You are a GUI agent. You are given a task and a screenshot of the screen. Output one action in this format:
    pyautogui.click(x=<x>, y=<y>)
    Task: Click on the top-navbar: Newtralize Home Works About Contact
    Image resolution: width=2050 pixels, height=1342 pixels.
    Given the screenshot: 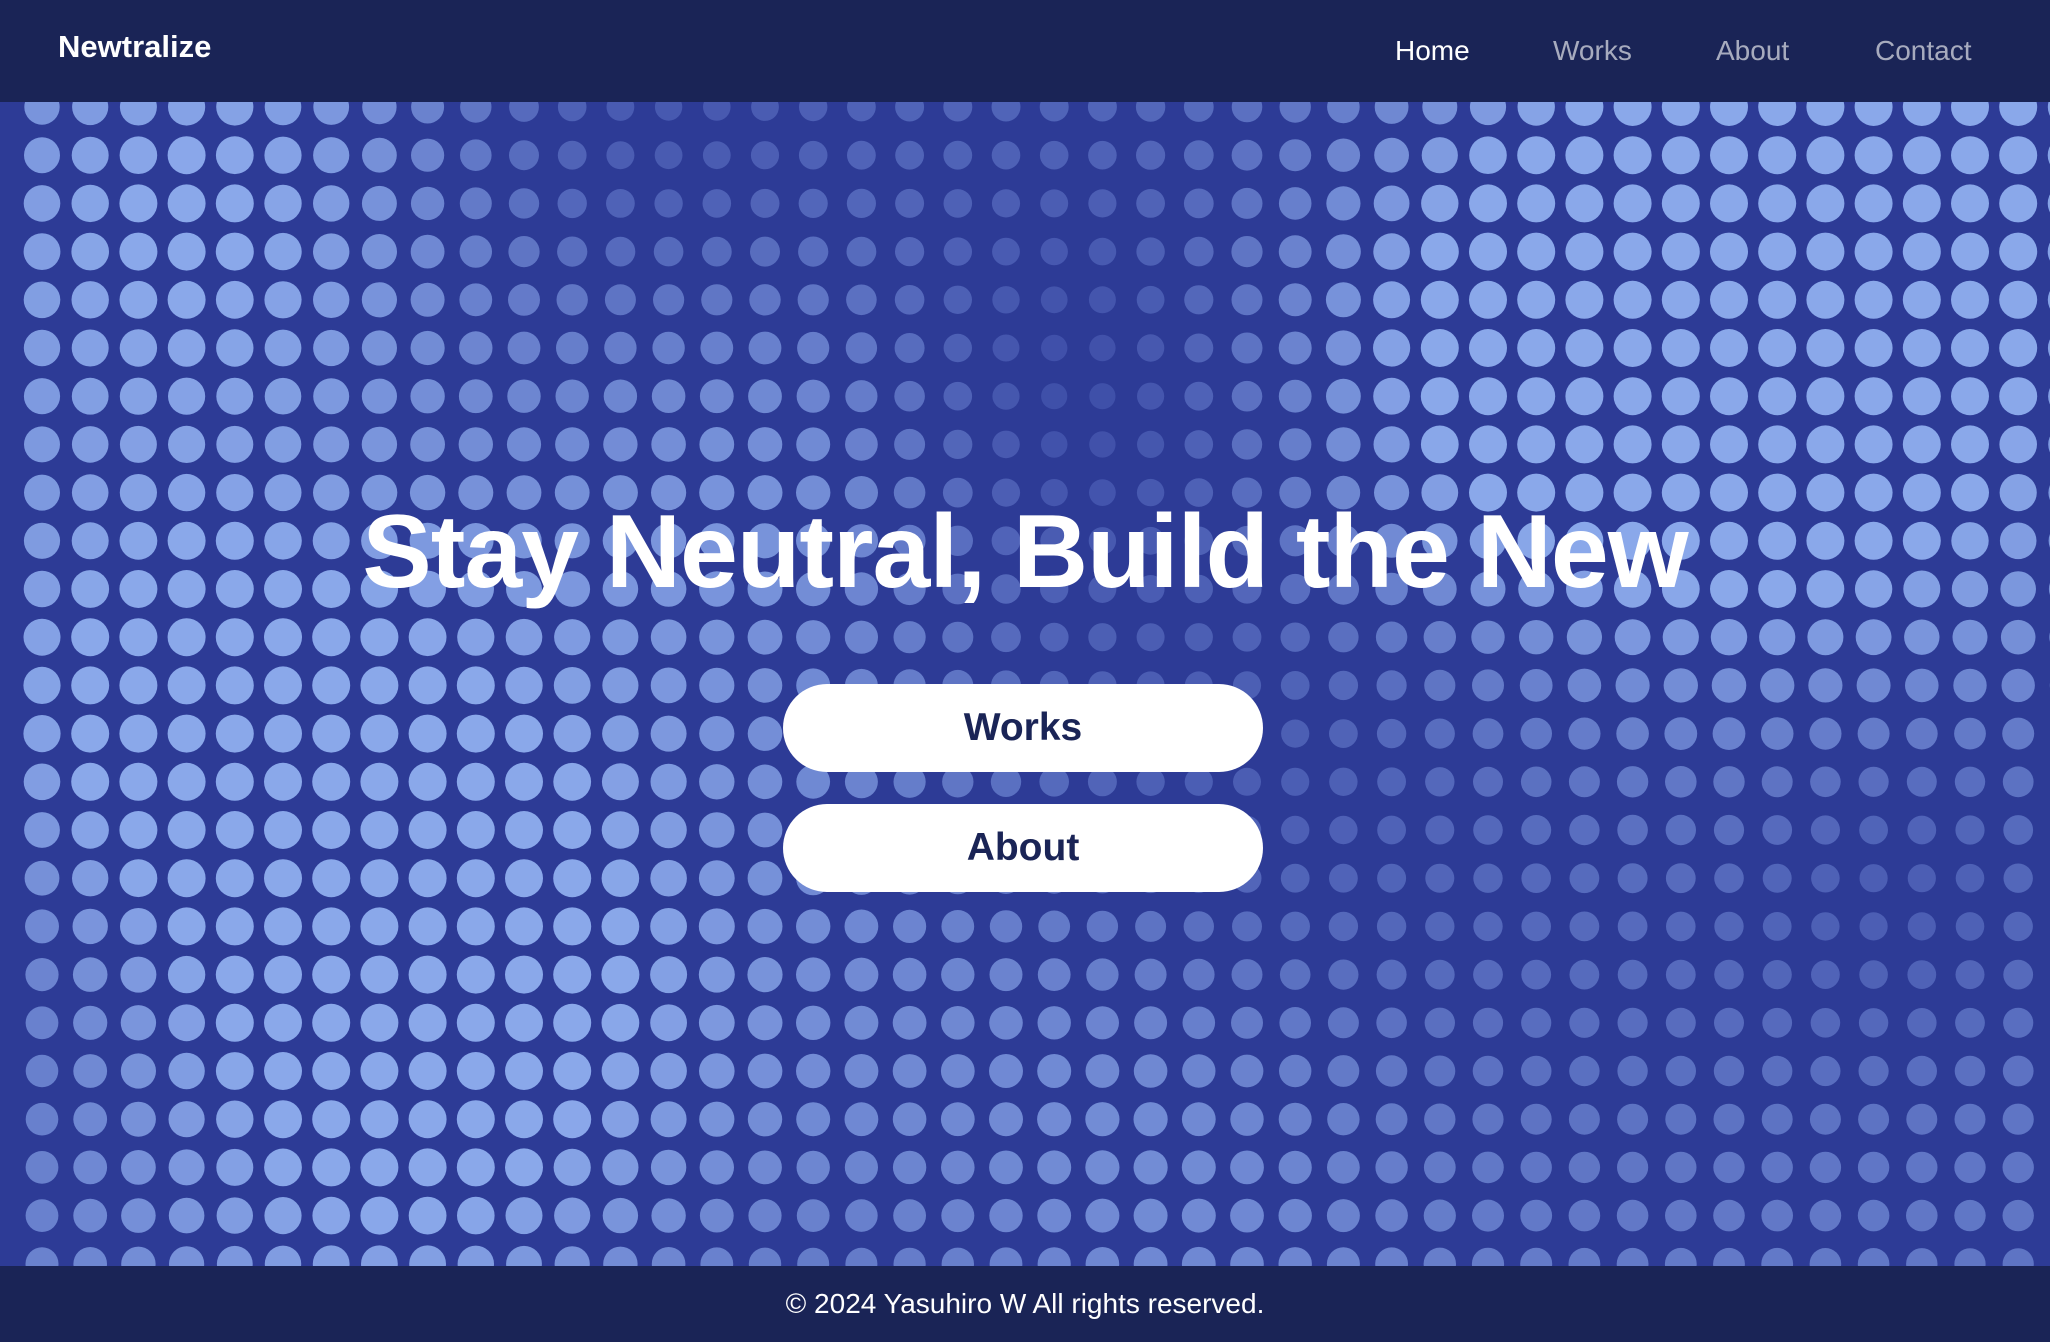 What is the action you would take?
    pyautogui.click(x=1025, y=51)
    